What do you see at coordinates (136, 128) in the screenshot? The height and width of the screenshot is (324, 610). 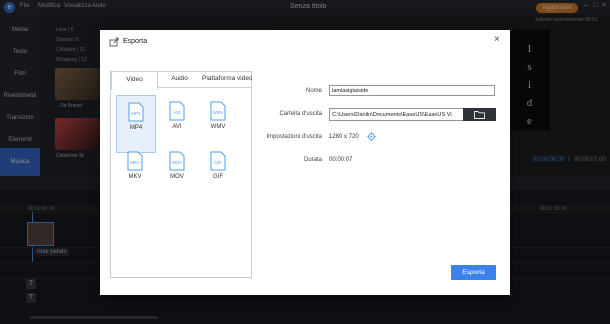 I see `format-label: MP4` at bounding box center [136, 128].